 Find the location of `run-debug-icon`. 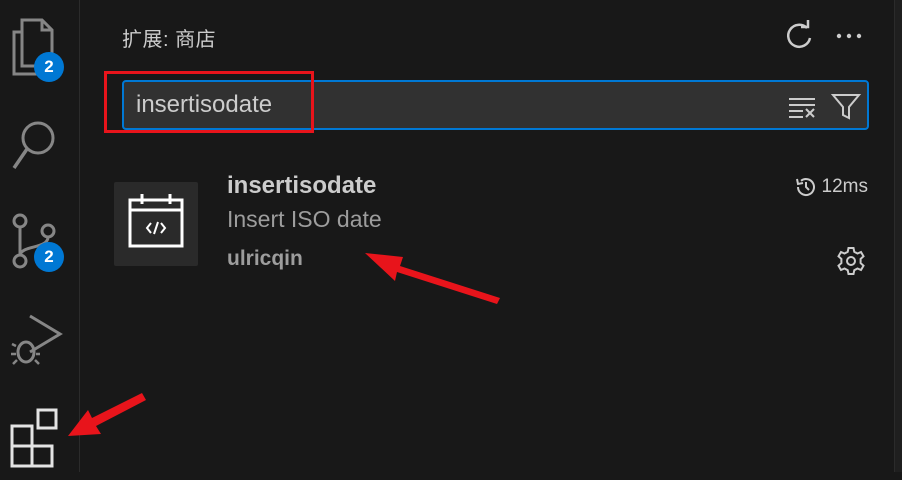

run-debug-icon is located at coordinates (37, 339).